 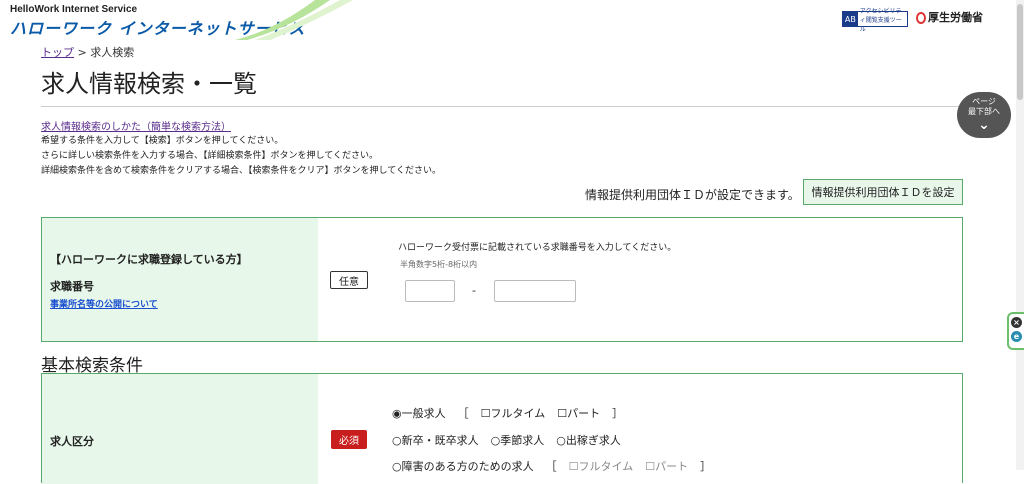 I want to click on set-org-id-button: 情報提供利用団体ＩＤを設定, so click(x=883, y=192).